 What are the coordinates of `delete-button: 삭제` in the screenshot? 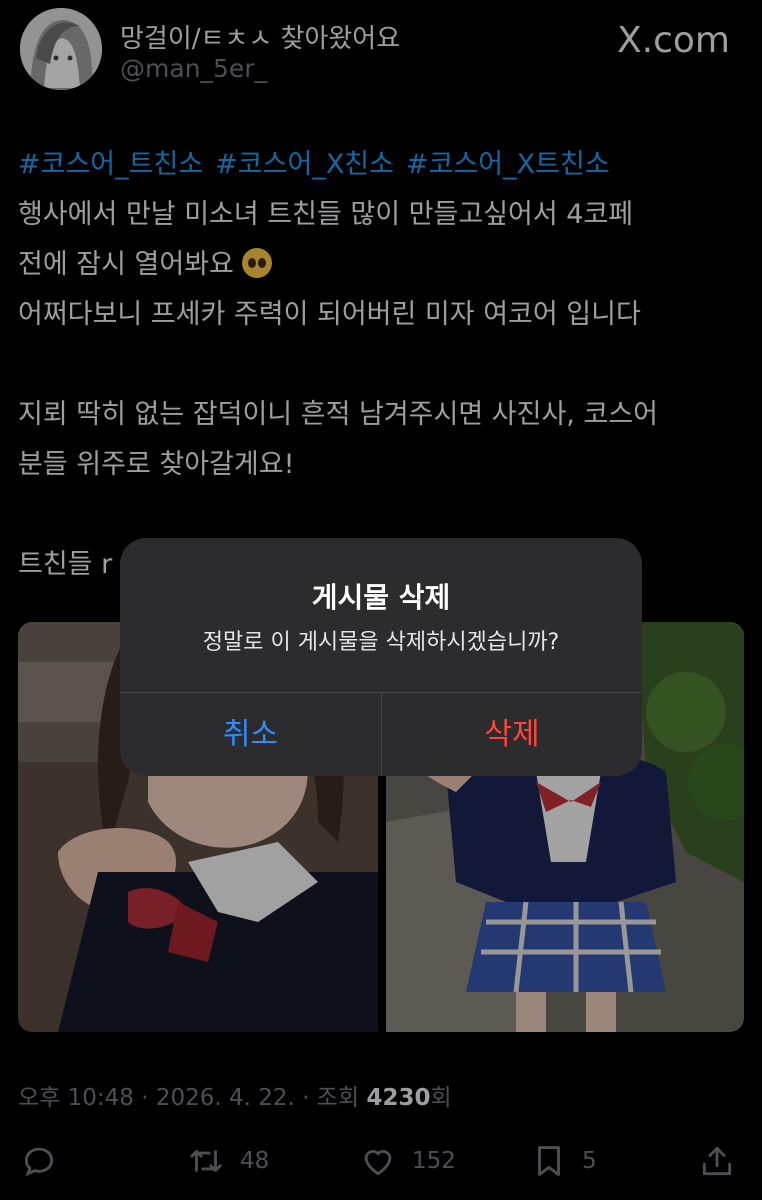 It's located at (512, 734).